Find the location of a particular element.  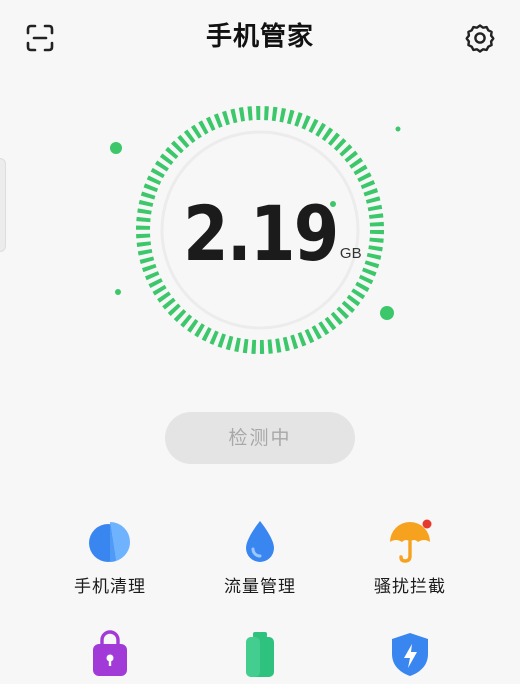

gear-icon is located at coordinates (480, 38).